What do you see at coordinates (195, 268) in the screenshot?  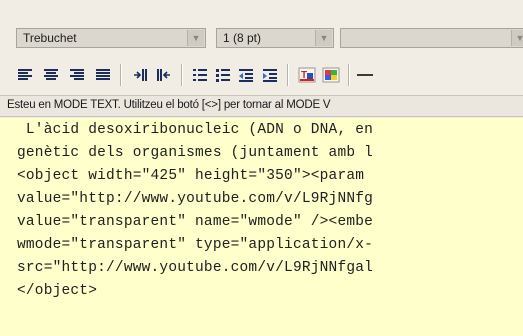 I see `editor-line: src="http://www.youtube.com/v/L9RjNNfgal` at bounding box center [195, 268].